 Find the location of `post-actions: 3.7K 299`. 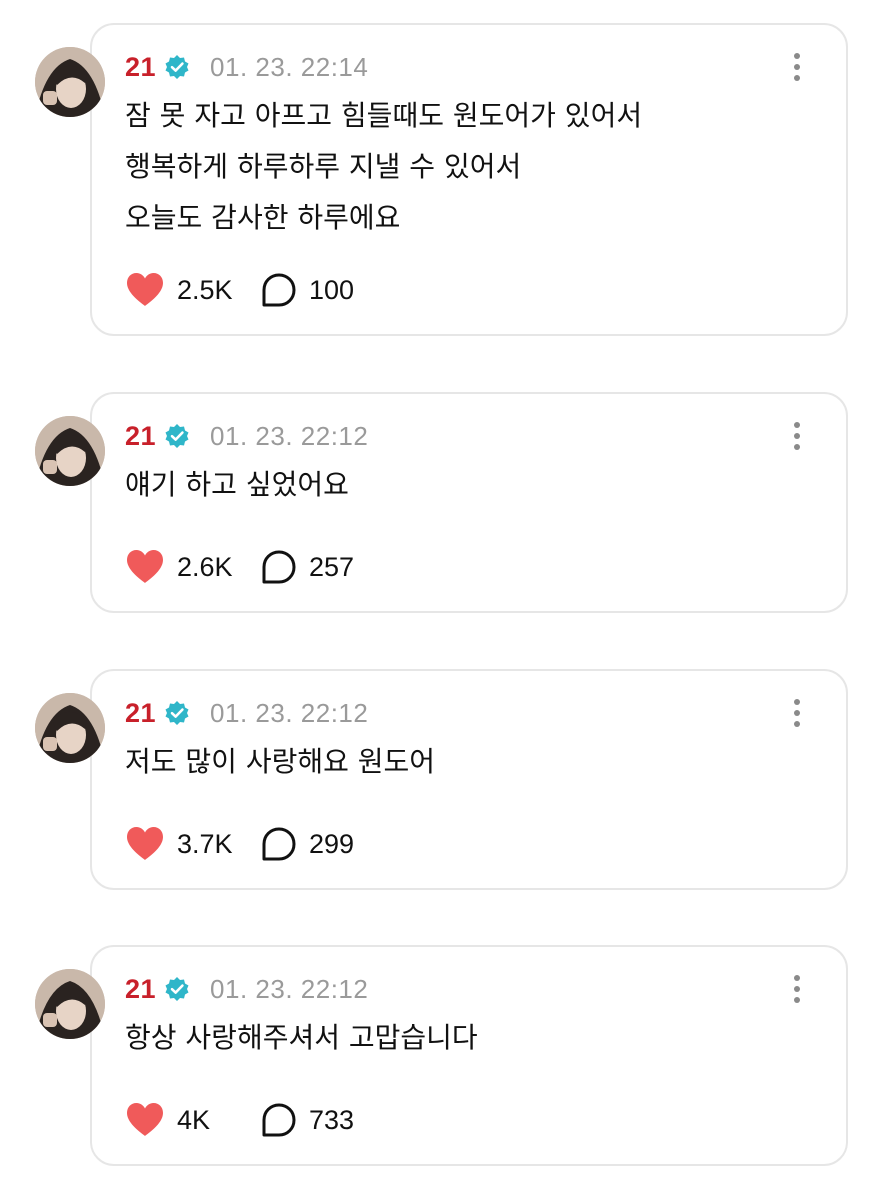

post-actions: 3.7K 299 is located at coordinates (239, 844).